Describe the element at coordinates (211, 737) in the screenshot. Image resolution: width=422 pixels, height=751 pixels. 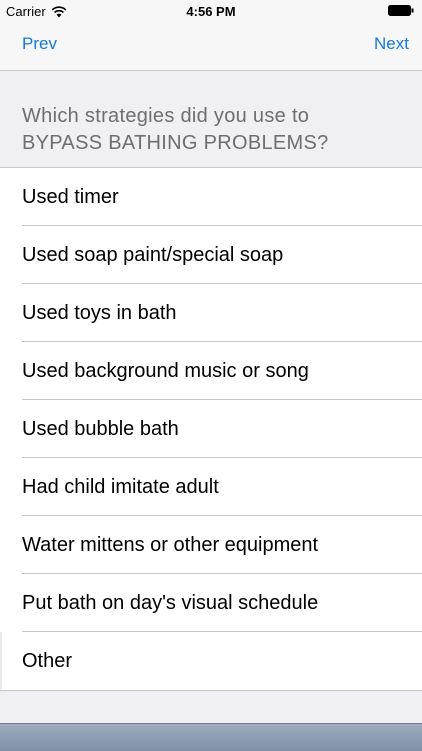
I see `bottom-toolbar` at that location.